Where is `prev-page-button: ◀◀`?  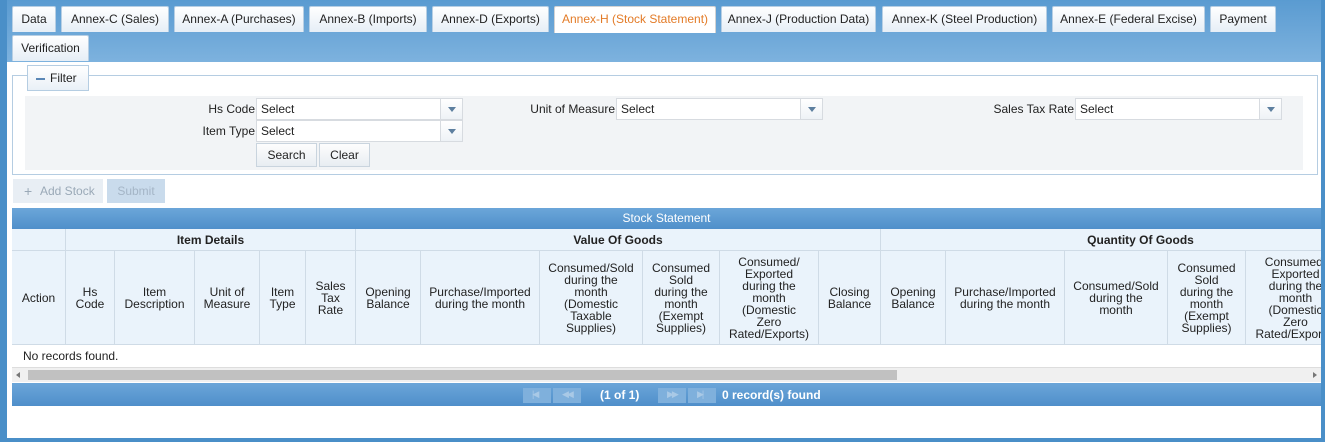
prev-page-button: ◀◀ is located at coordinates (567, 395).